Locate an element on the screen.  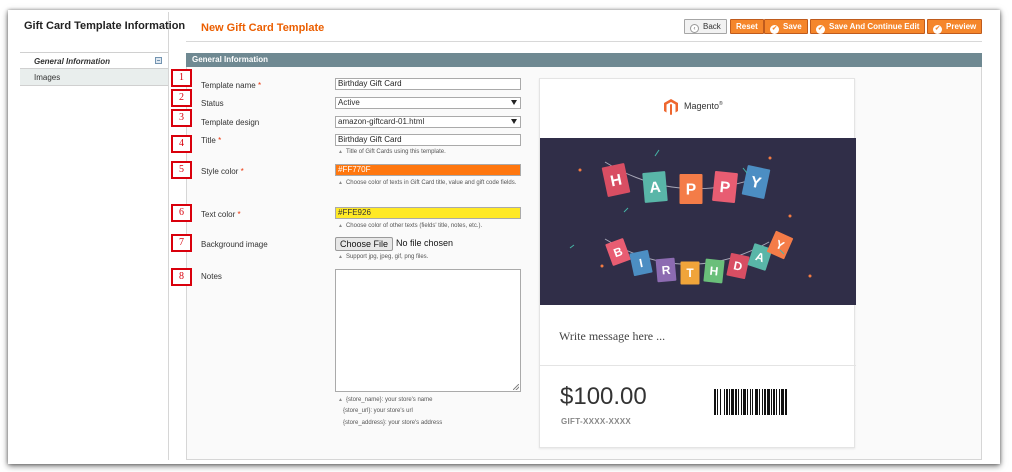
bunting-flag-bottom-2: R is located at coordinates (666, 270).